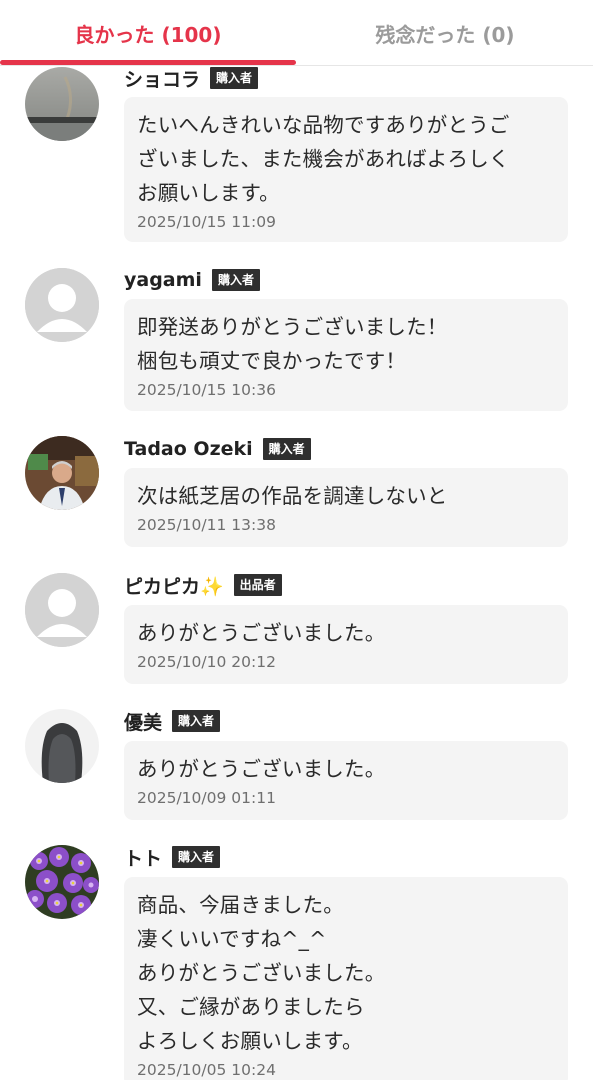 The width and height of the screenshot is (593, 1080). What do you see at coordinates (206, 798) in the screenshot?
I see `review-date: 2025/10/09 01:11` at bounding box center [206, 798].